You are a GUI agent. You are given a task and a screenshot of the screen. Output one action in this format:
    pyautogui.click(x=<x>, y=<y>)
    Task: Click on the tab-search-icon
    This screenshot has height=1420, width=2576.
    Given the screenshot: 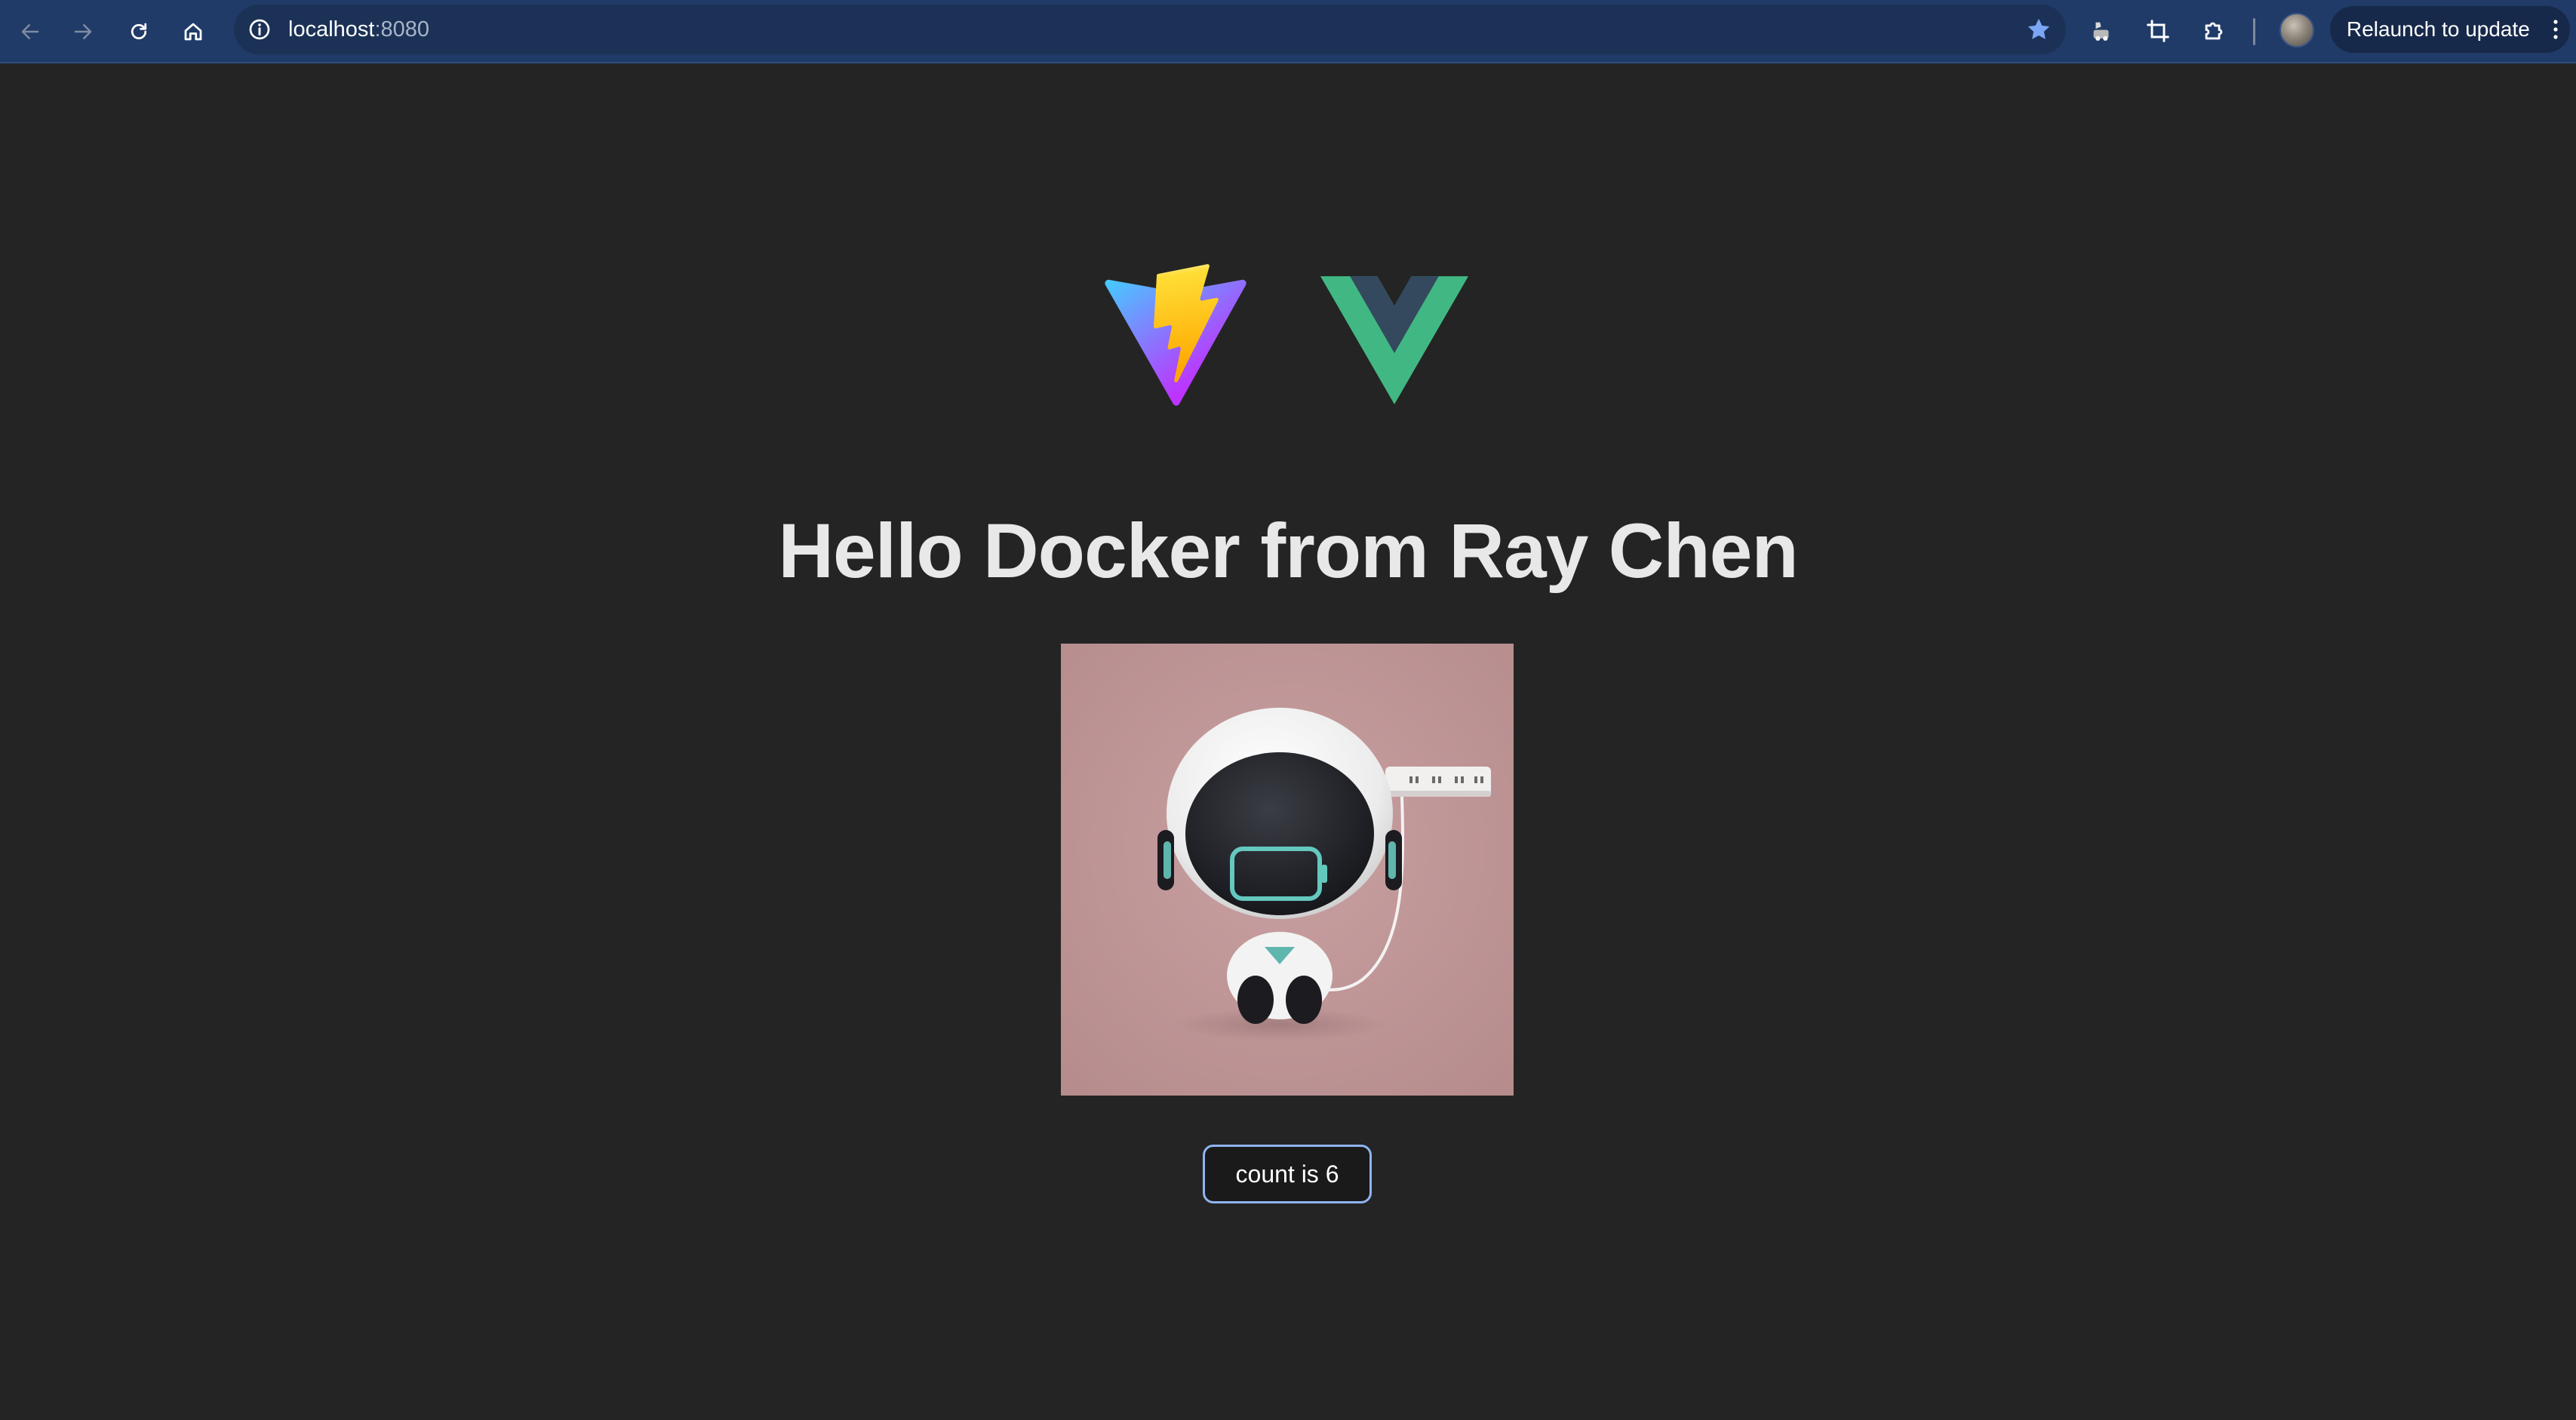 What is the action you would take?
    pyautogui.click(x=2101, y=31)
    